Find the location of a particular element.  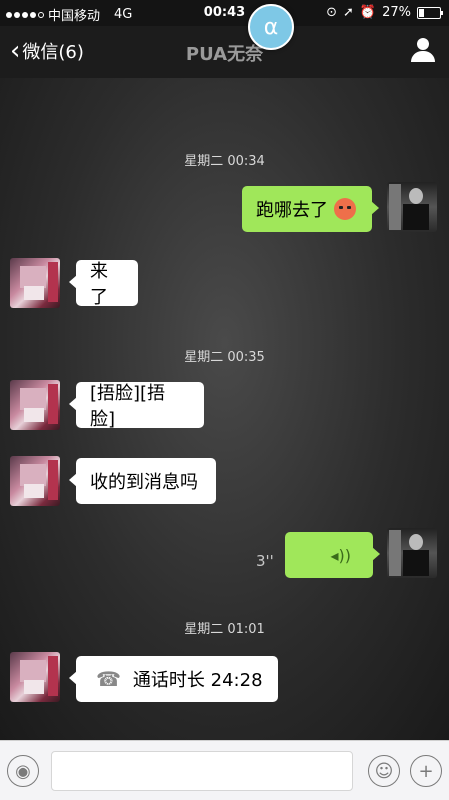

message-outgoing: 跑哪去了 is located at coordinates (310, 209).